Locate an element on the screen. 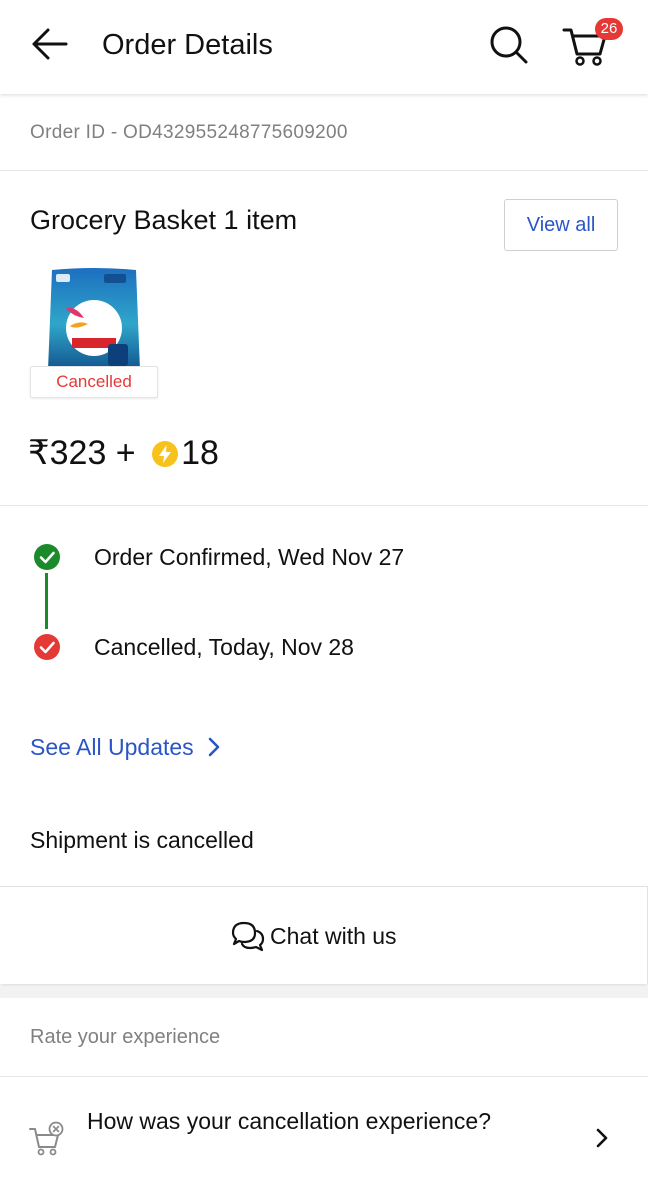 This screenshot has width=648, height=1201. order-id-row: Order ID - OD432955248775609200 is located at coordinates (324, 133).